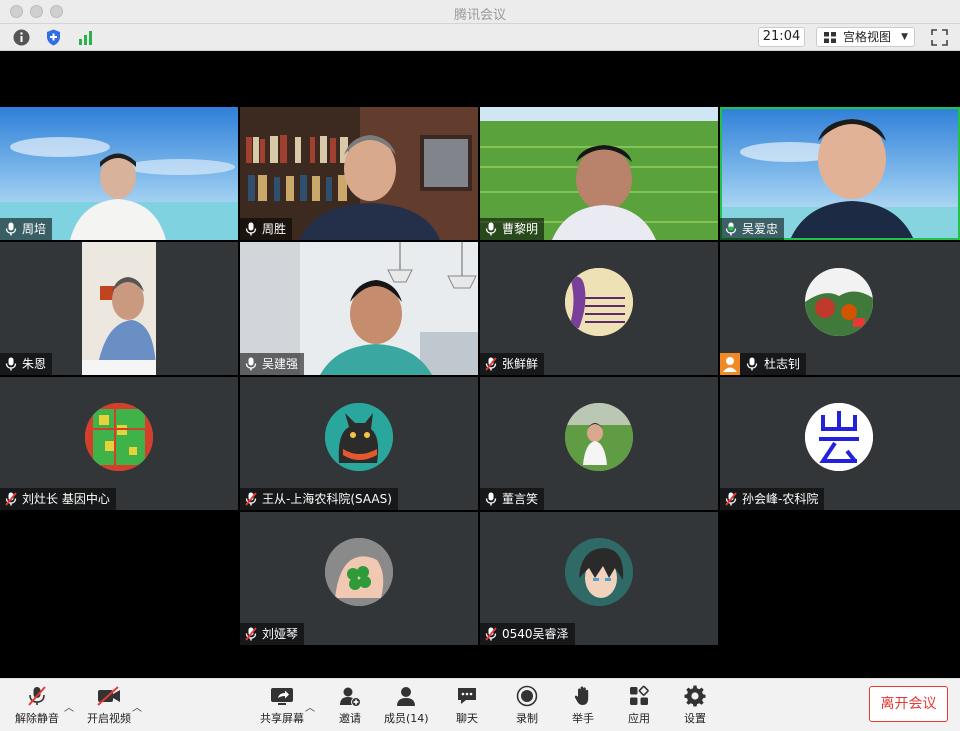  I want to click on raise-hand-icon, so click(581, 695).